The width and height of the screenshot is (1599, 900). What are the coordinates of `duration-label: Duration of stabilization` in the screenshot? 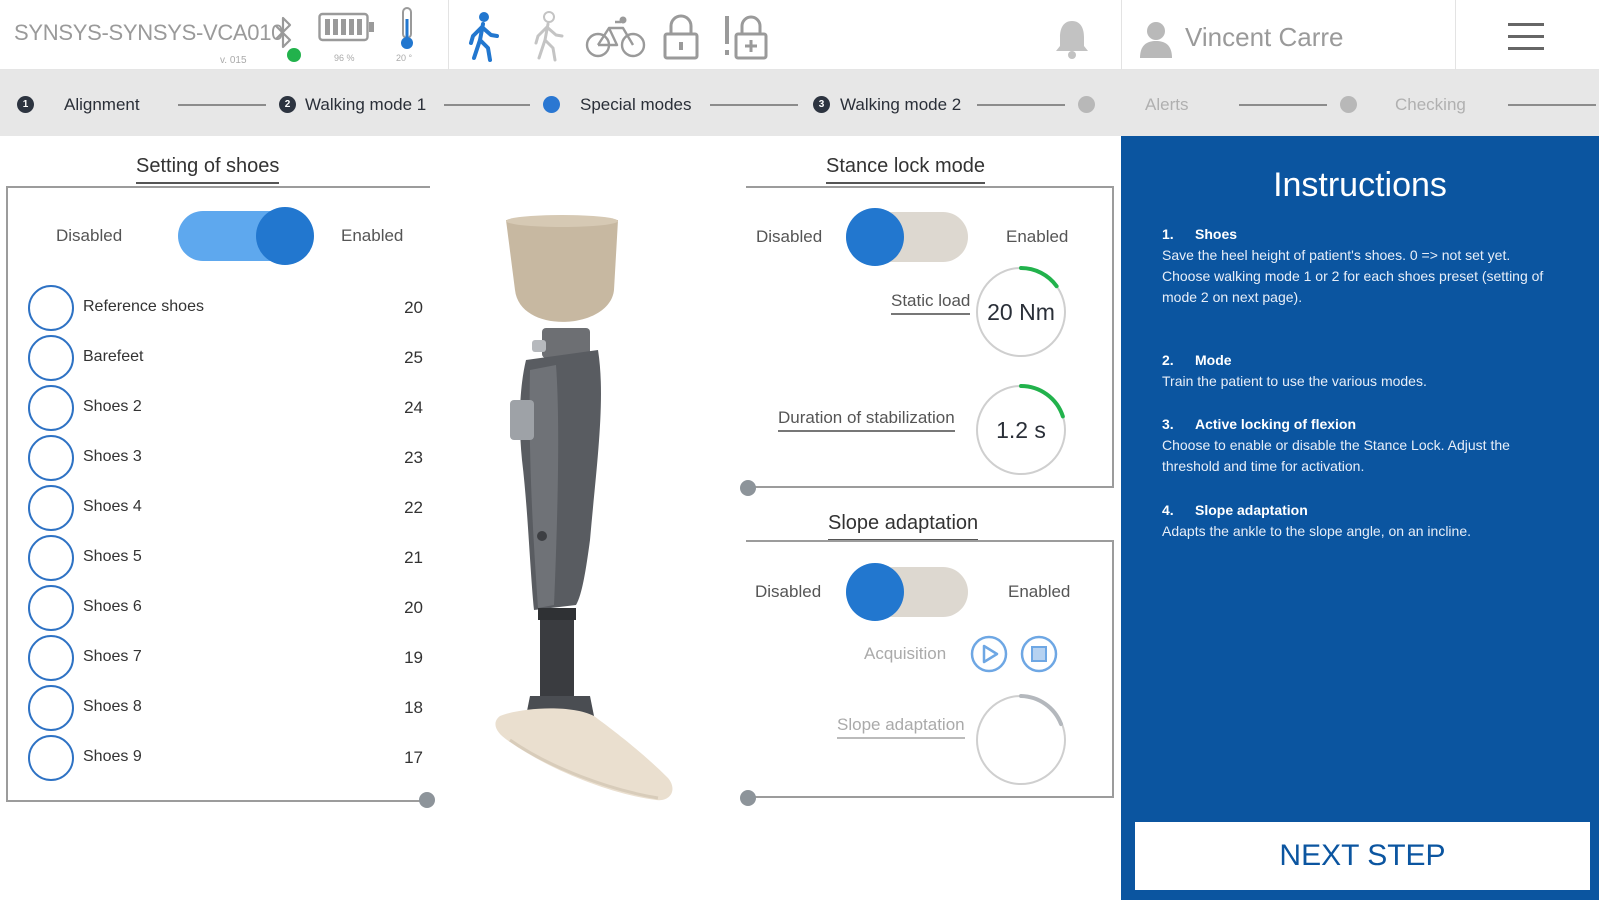 It's located at (866, 420).